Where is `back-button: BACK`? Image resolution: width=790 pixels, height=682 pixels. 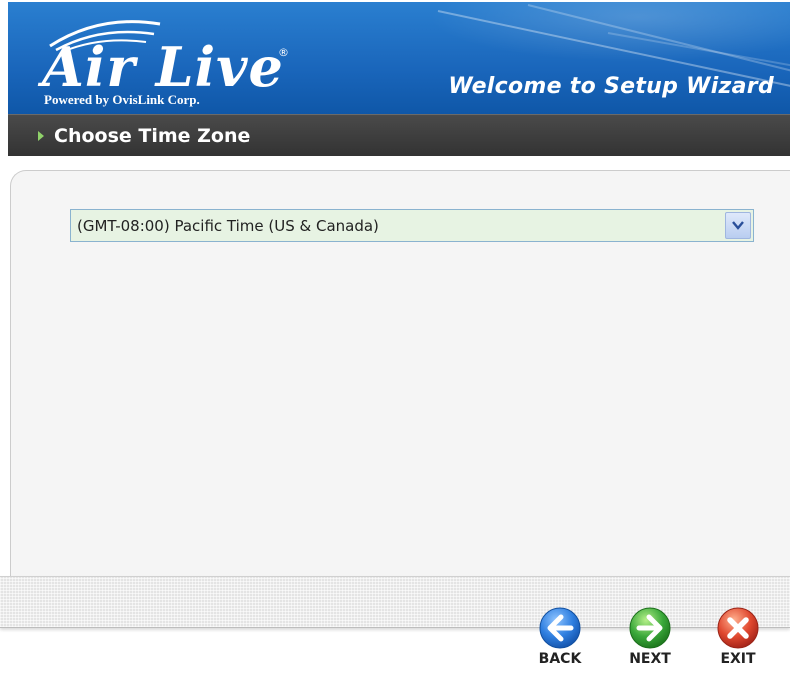
back-button: BACK is located at coordinates (560, 640).